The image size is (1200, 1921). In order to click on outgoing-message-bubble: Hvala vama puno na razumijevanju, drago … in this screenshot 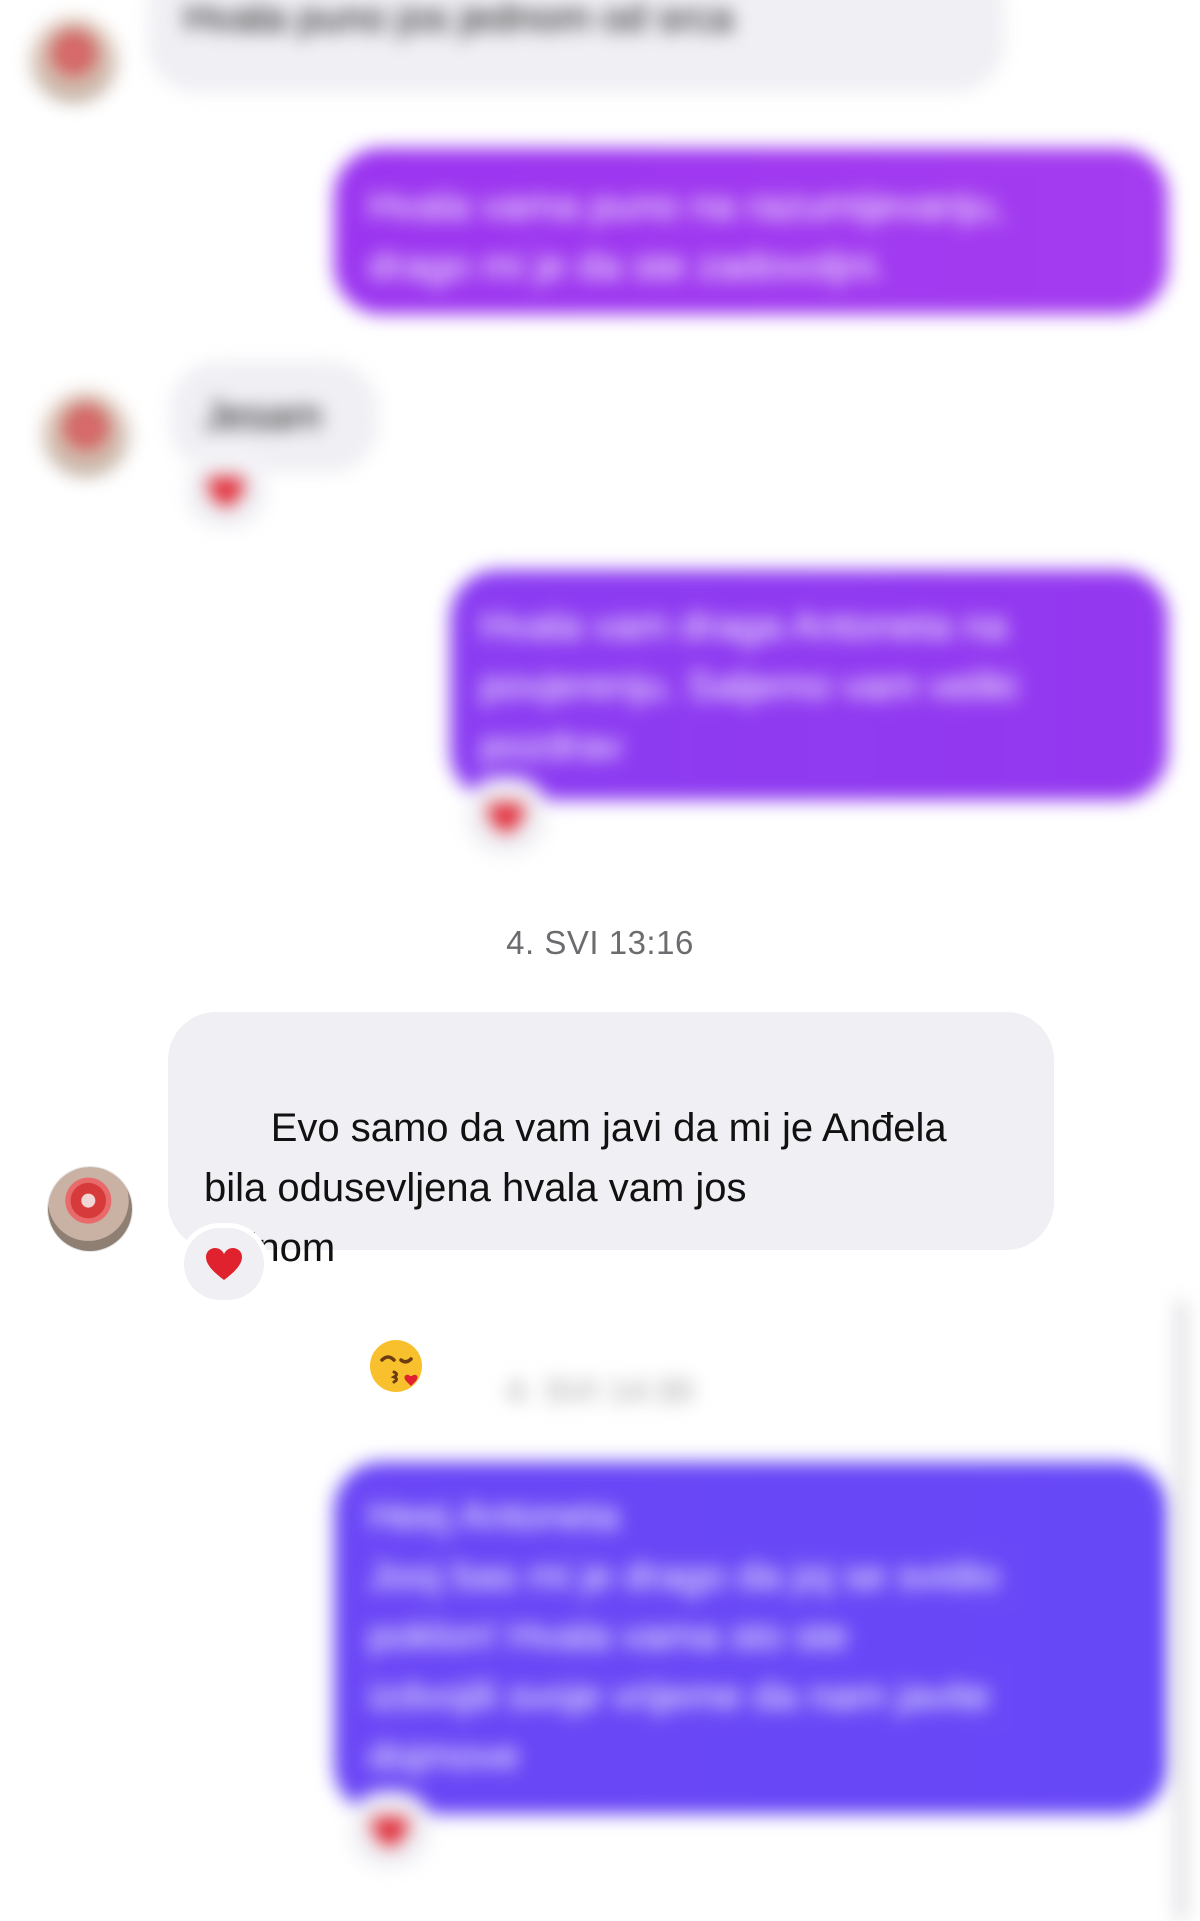, I will do `click(751, 231)`.